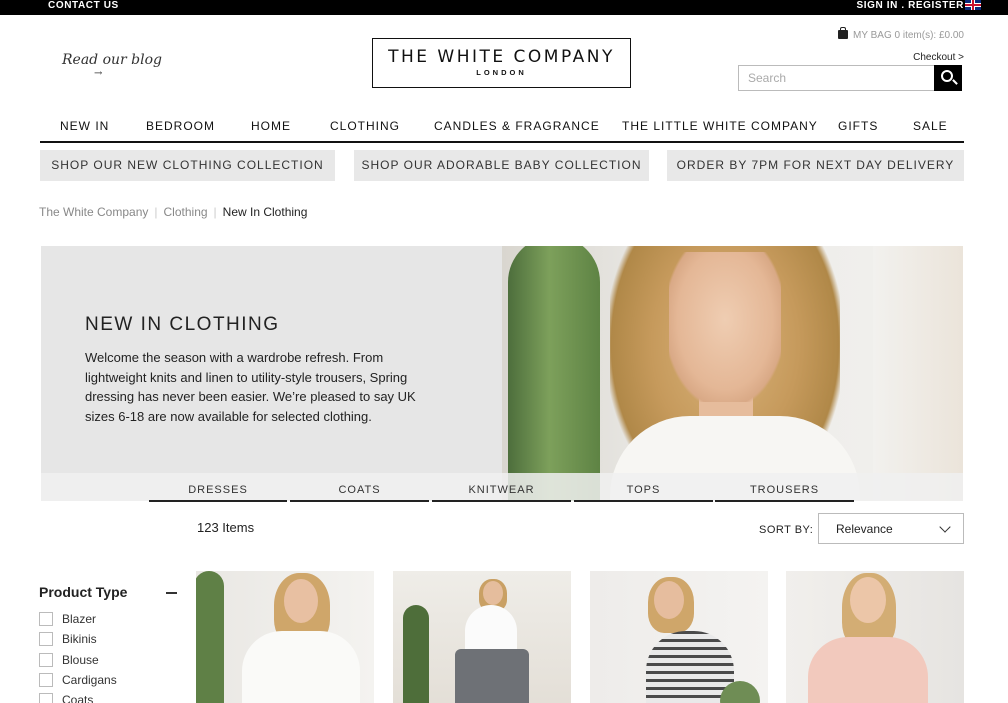 This screenshot has height=703, width=1008. I want to click on sort-value: Relevance, so click(864, 529).